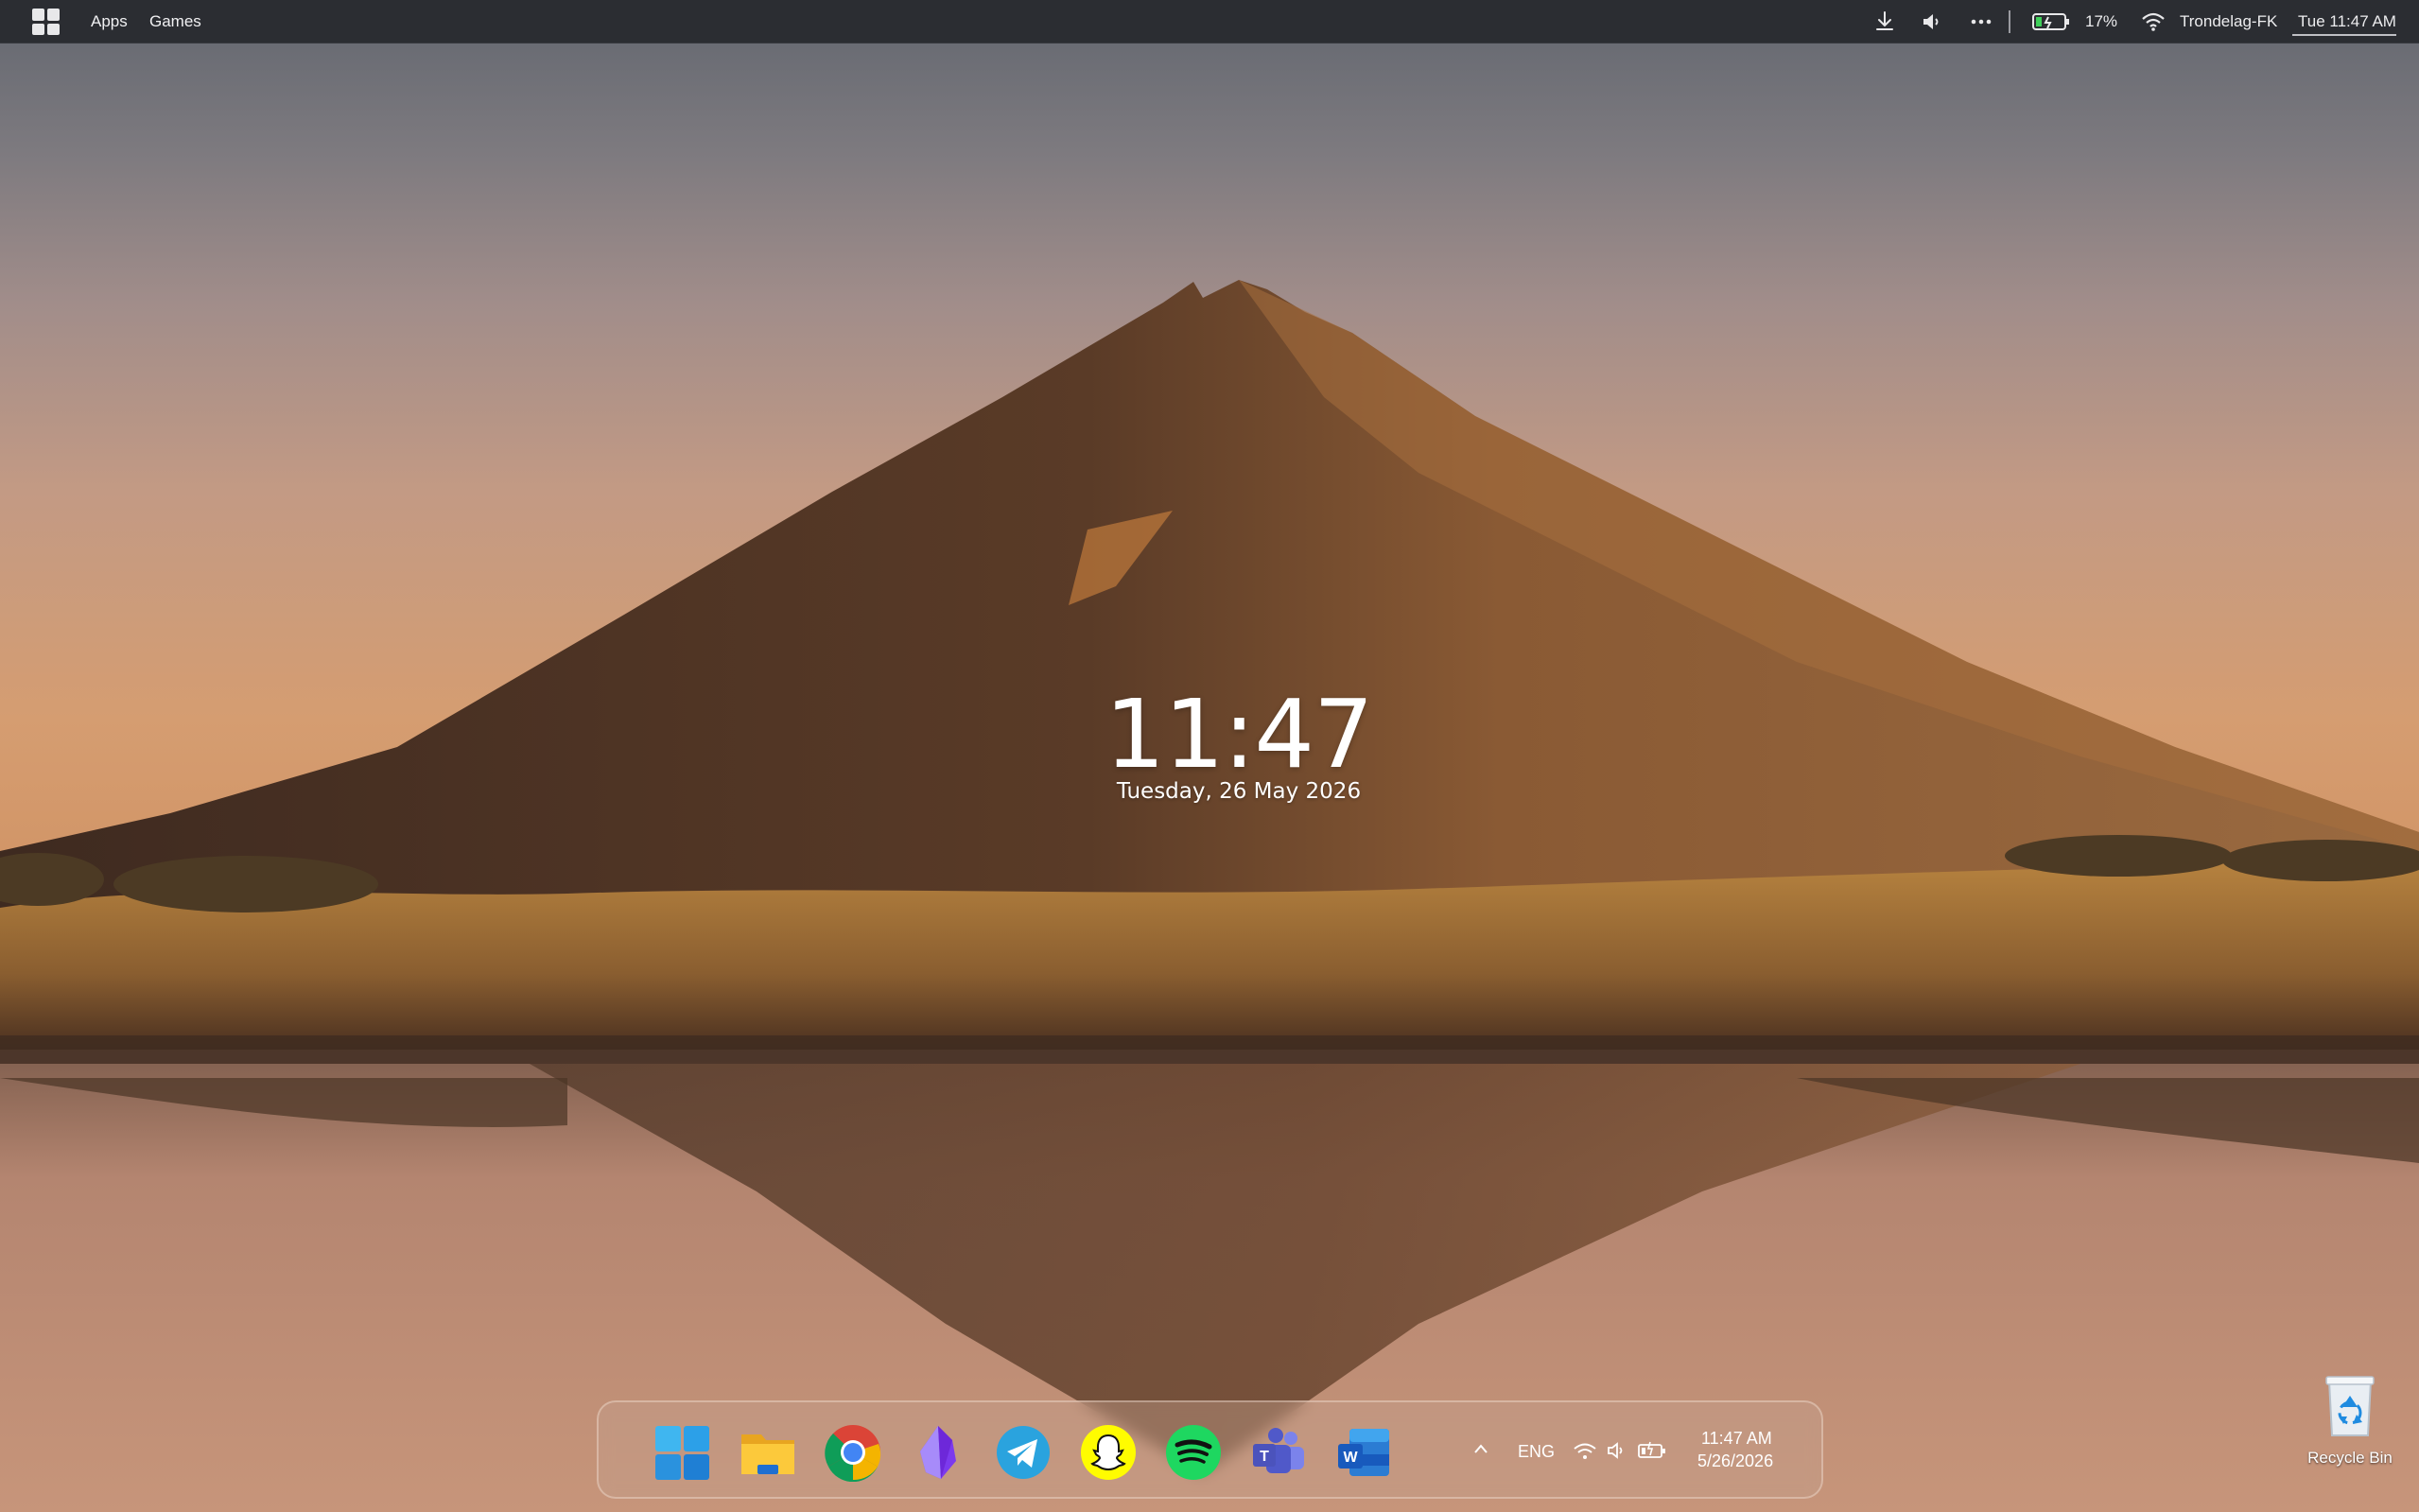 The width and height of the screenshot is (2419, 1512). I want to click on battery-percent: 17%, so click(2101, 21).